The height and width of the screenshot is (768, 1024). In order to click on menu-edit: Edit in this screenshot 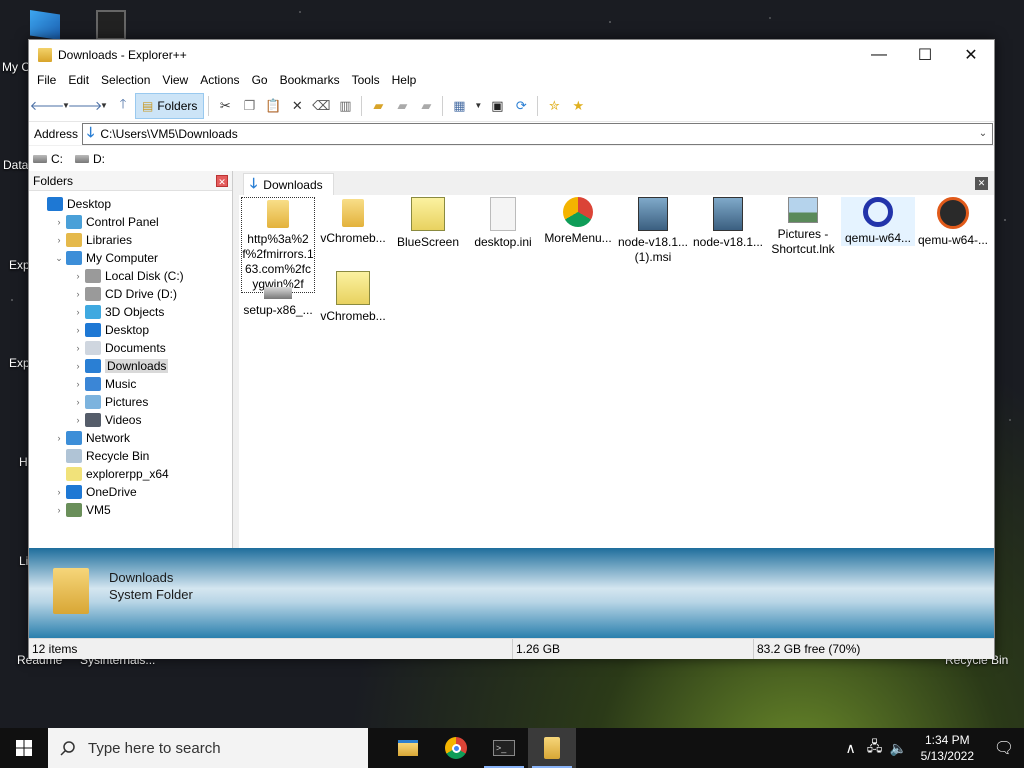, I will do `click(78, 80)`.